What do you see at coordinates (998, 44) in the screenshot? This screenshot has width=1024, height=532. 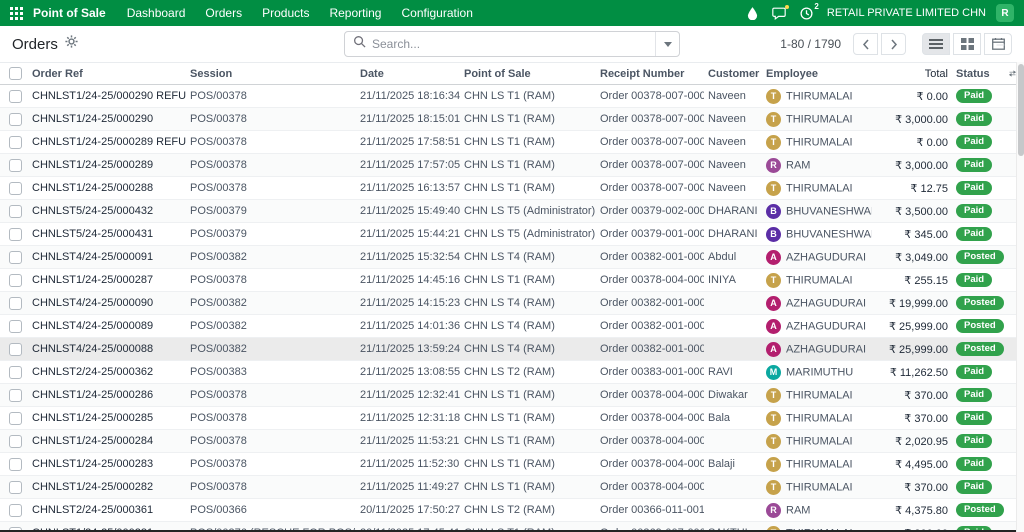 I see `calendar-view-button` at bounding box center [998, 44].